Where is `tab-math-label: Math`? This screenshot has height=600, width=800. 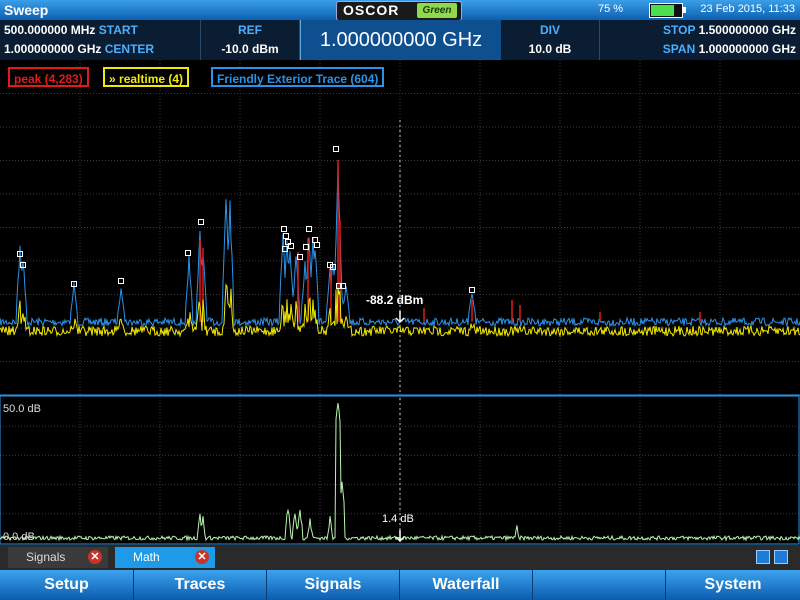
tab-math-label: Math is located at coordinates (146, 557).